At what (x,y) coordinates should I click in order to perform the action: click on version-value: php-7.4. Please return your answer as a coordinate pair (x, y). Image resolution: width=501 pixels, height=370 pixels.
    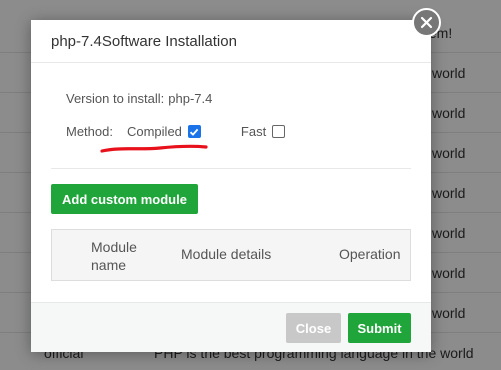
    Looking at the image, I should click on (190, 98).